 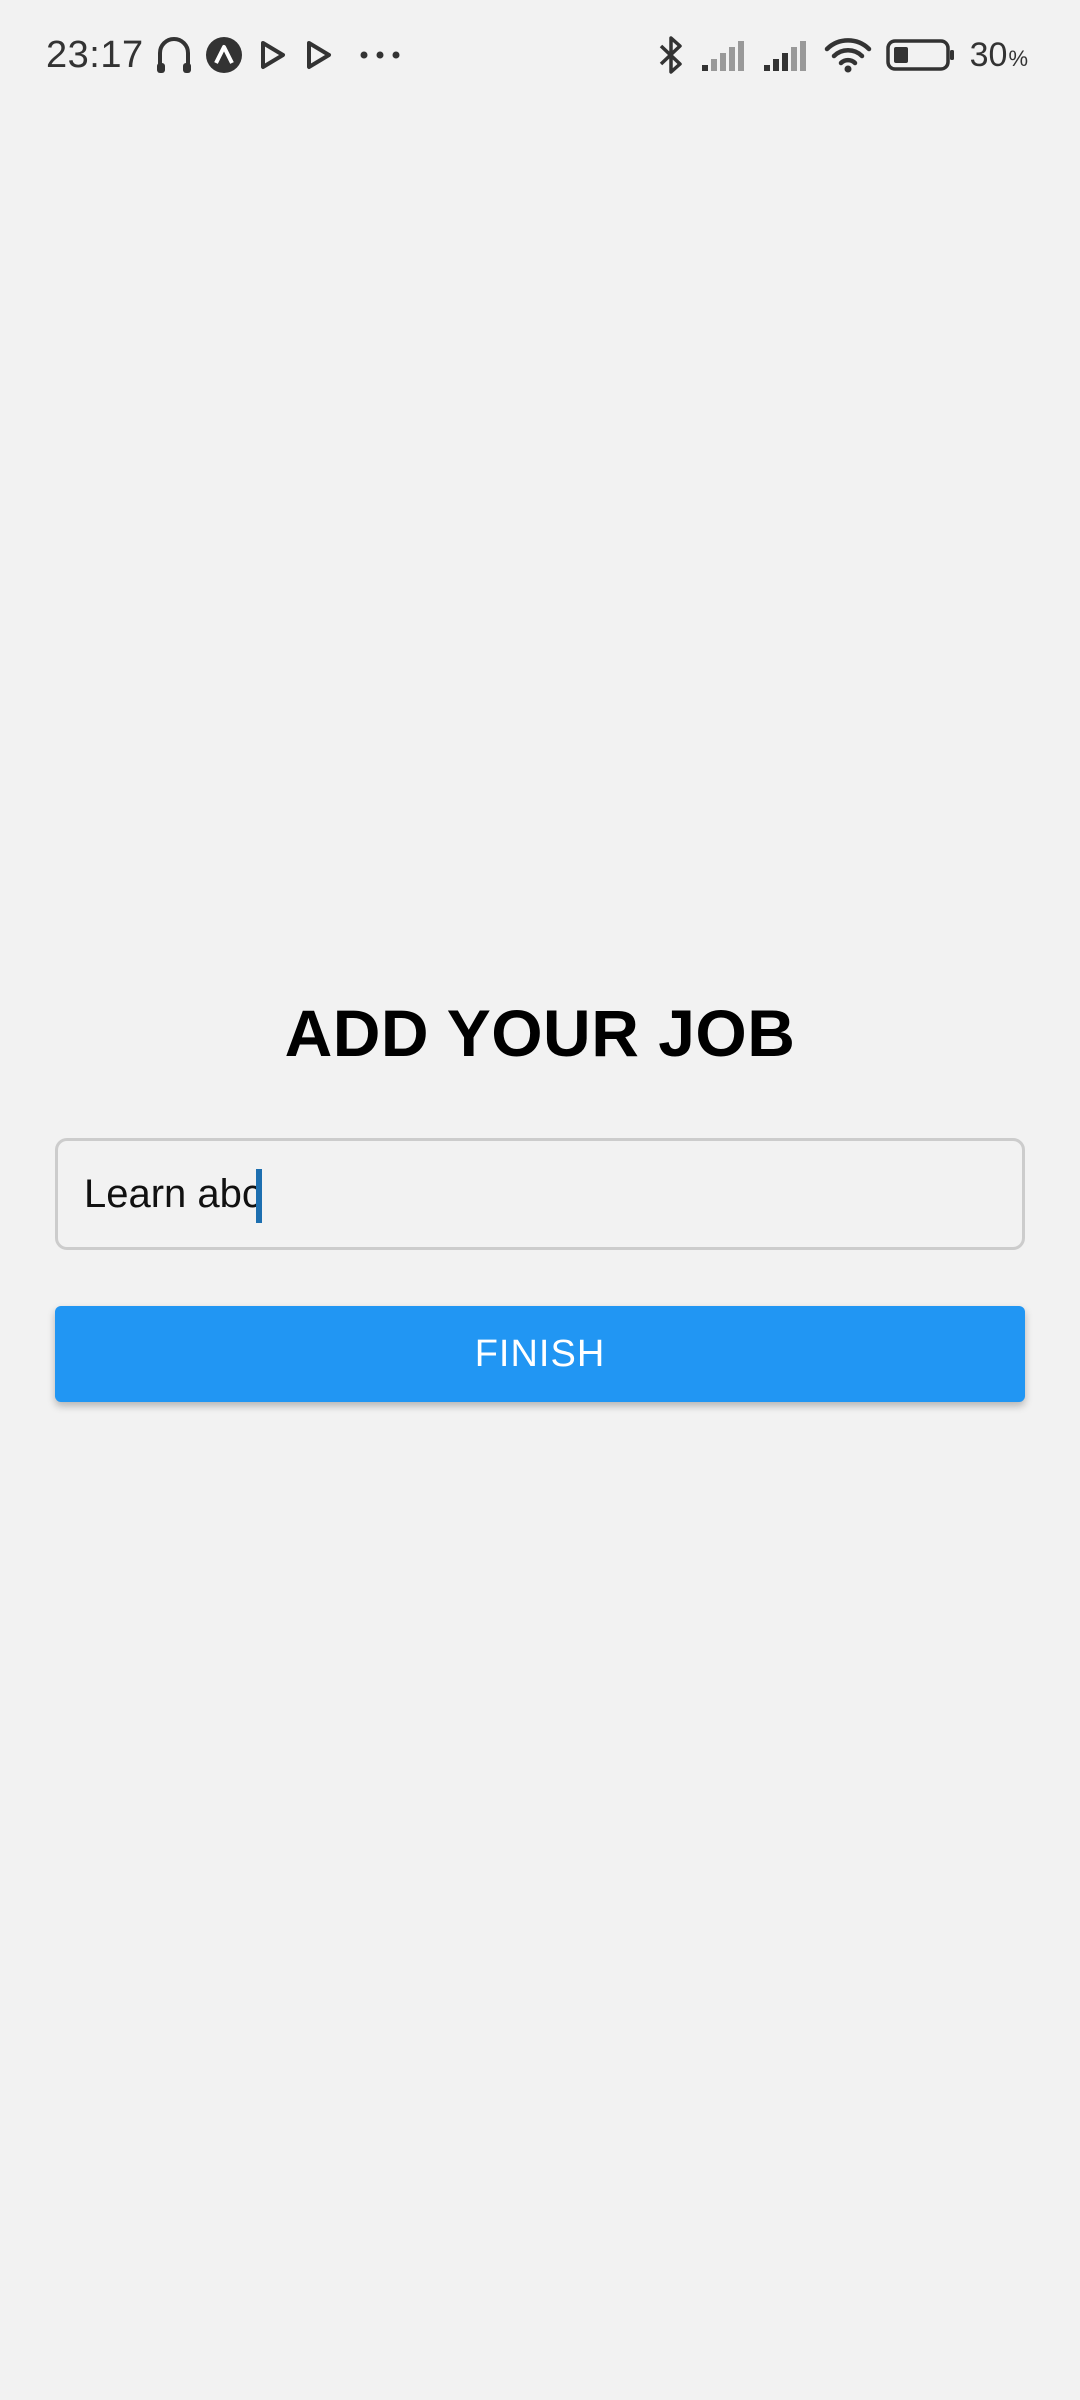 I want to click on status-time: 23:17, so click(x=95, y=54).